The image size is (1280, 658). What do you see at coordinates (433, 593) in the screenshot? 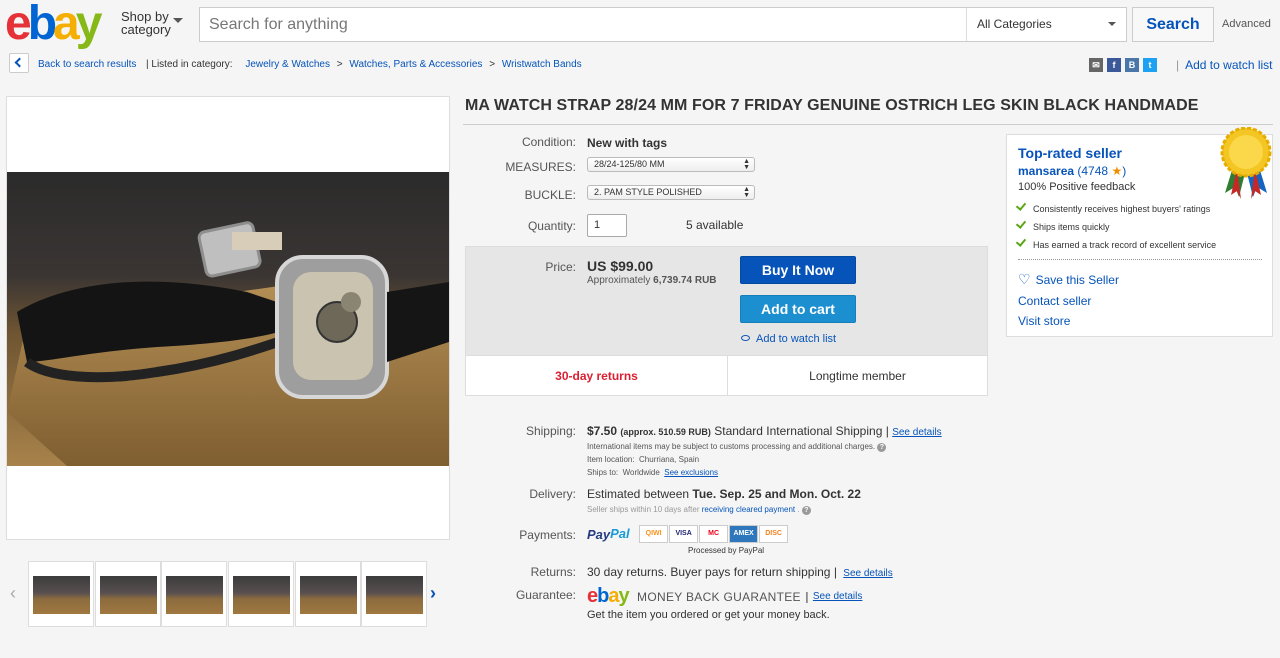
I see `chevron-right-icon: ›` at bounding box center [433, 593].